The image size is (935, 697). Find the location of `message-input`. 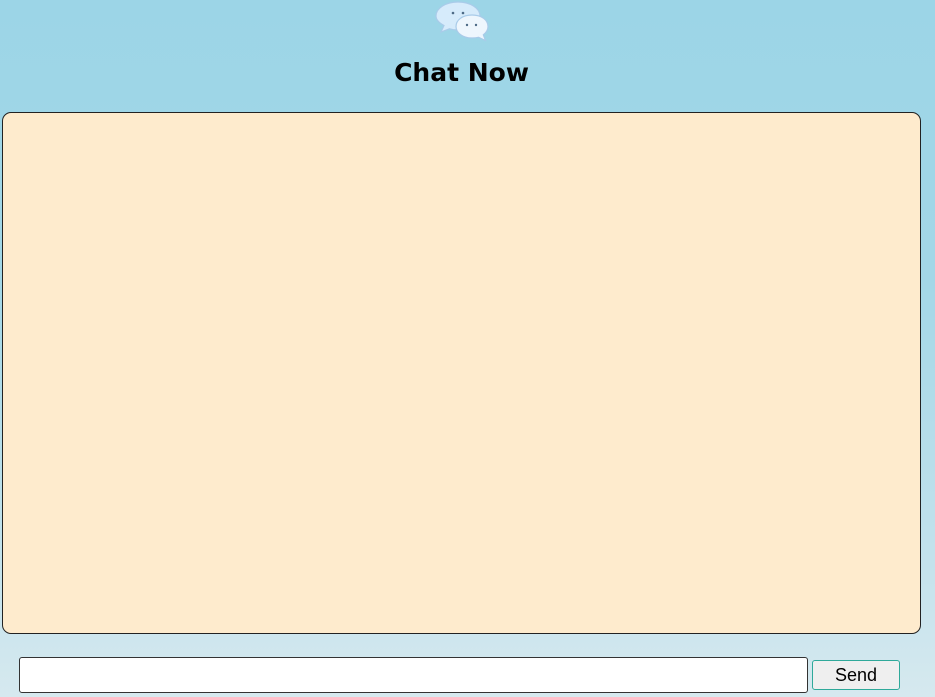

message-input is located at coordinates (413, 675).